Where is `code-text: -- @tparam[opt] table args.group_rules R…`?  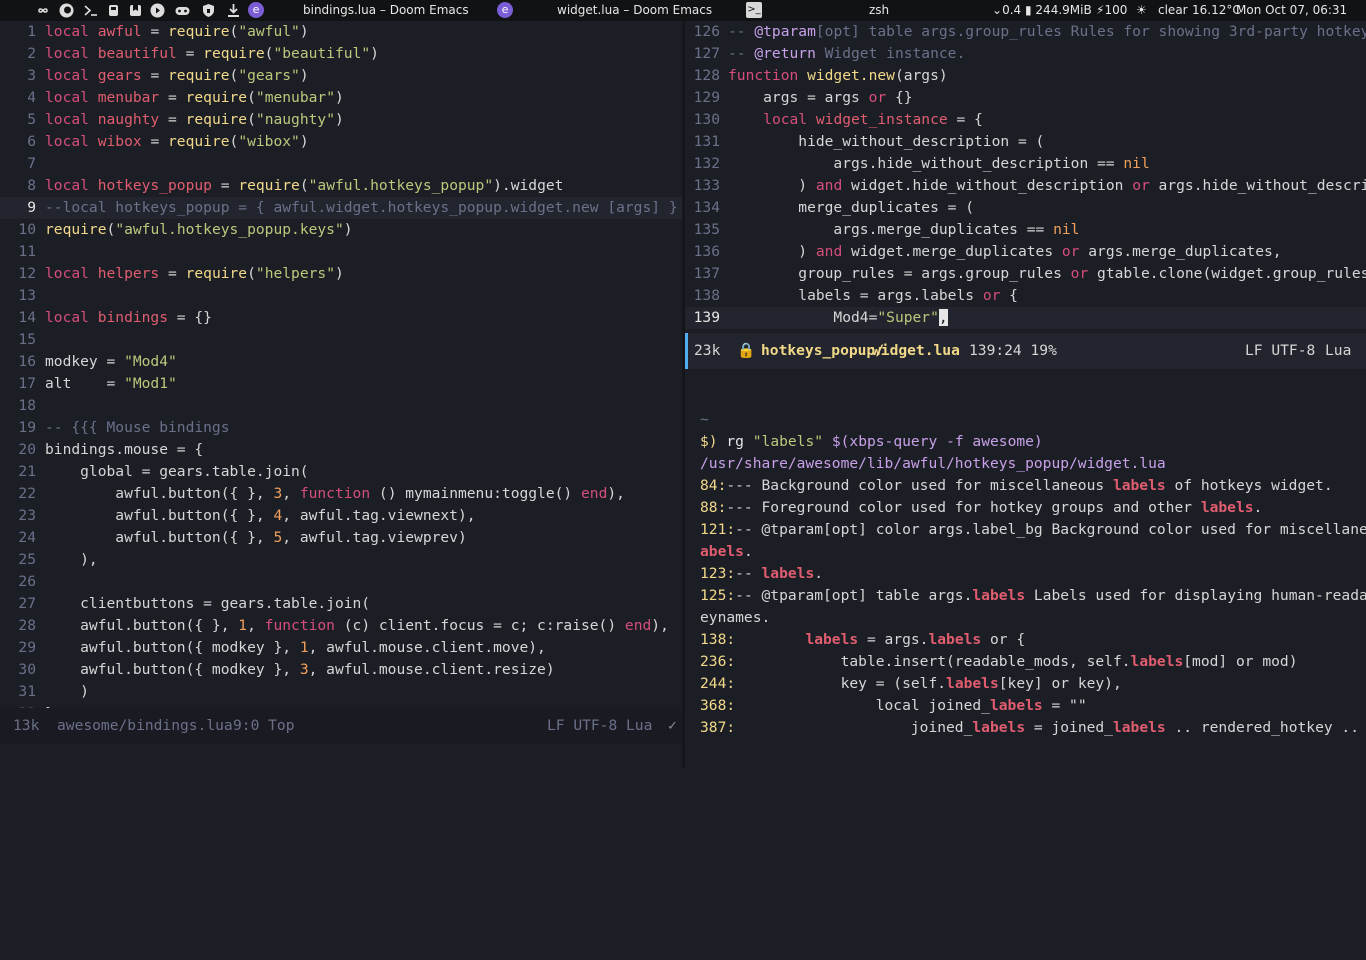 code-text: -- @tparam[opt] table args.group_rules R… is located at coordinates (1047, 32).